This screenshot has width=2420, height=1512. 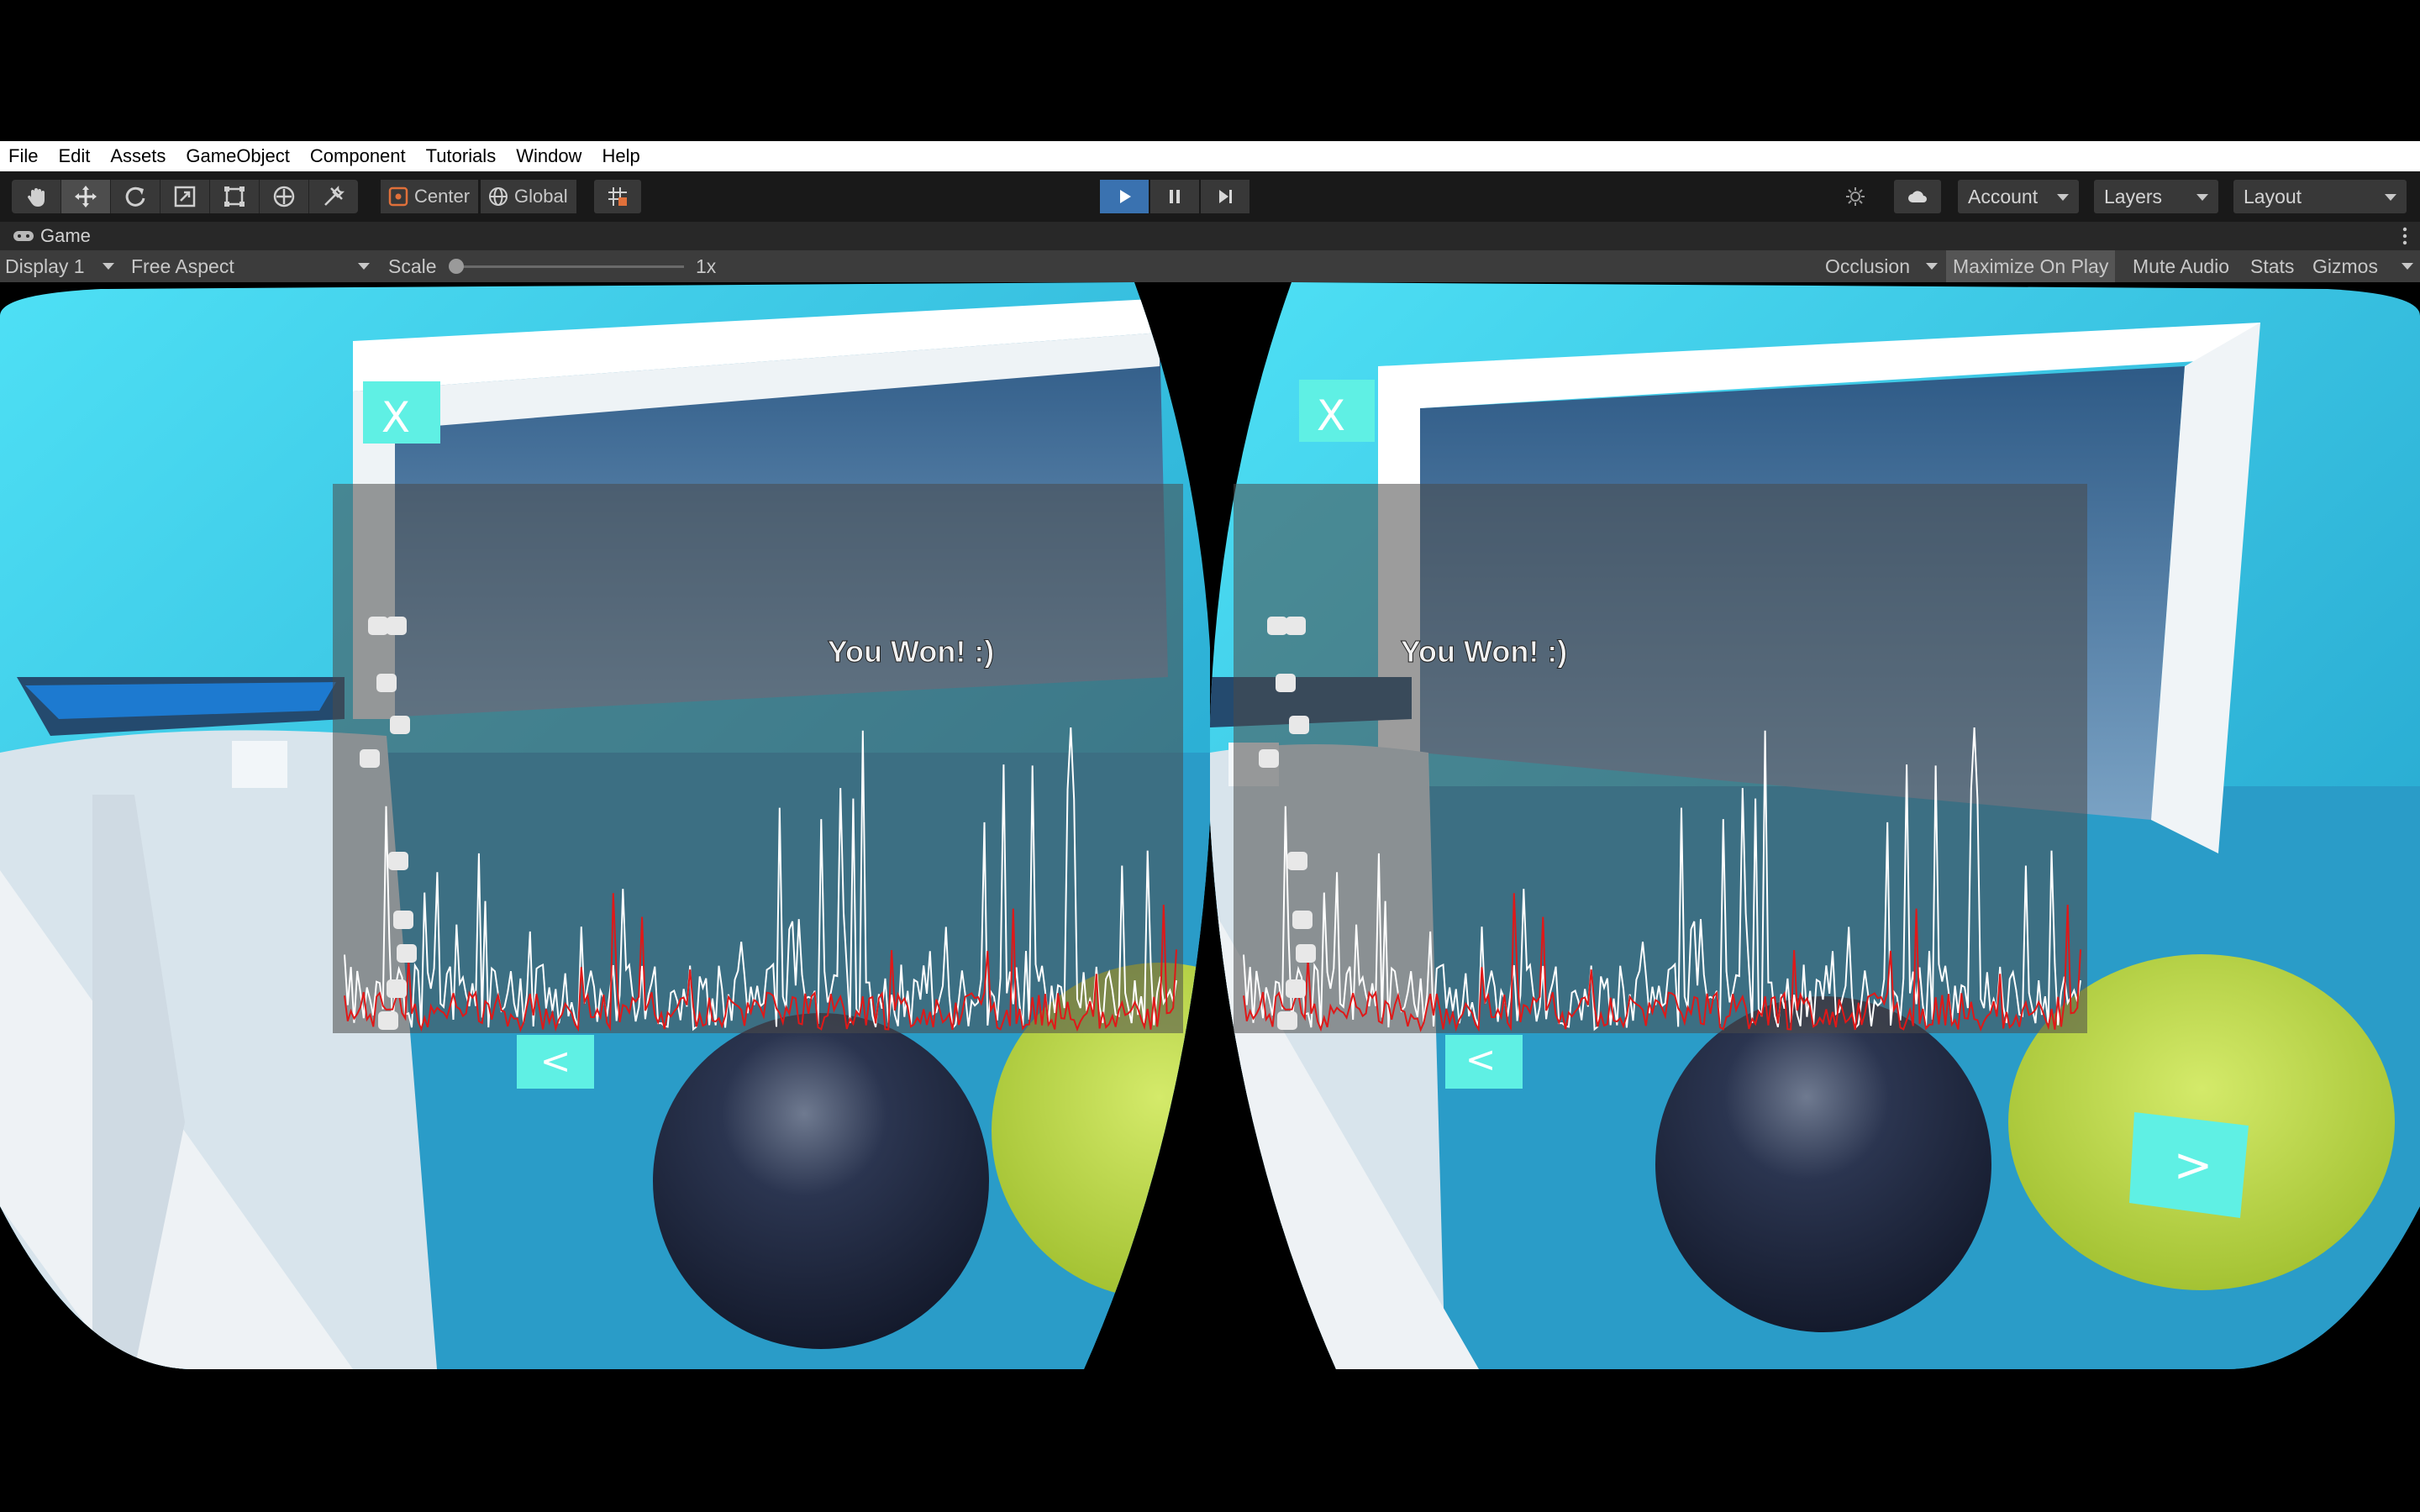 I want to click on game-tab-bar: Game, so click(x=1210, y=236).